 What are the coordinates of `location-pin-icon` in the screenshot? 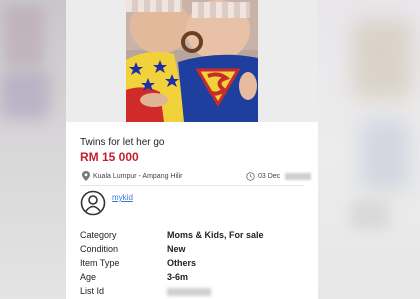 It's located at (86, 176).